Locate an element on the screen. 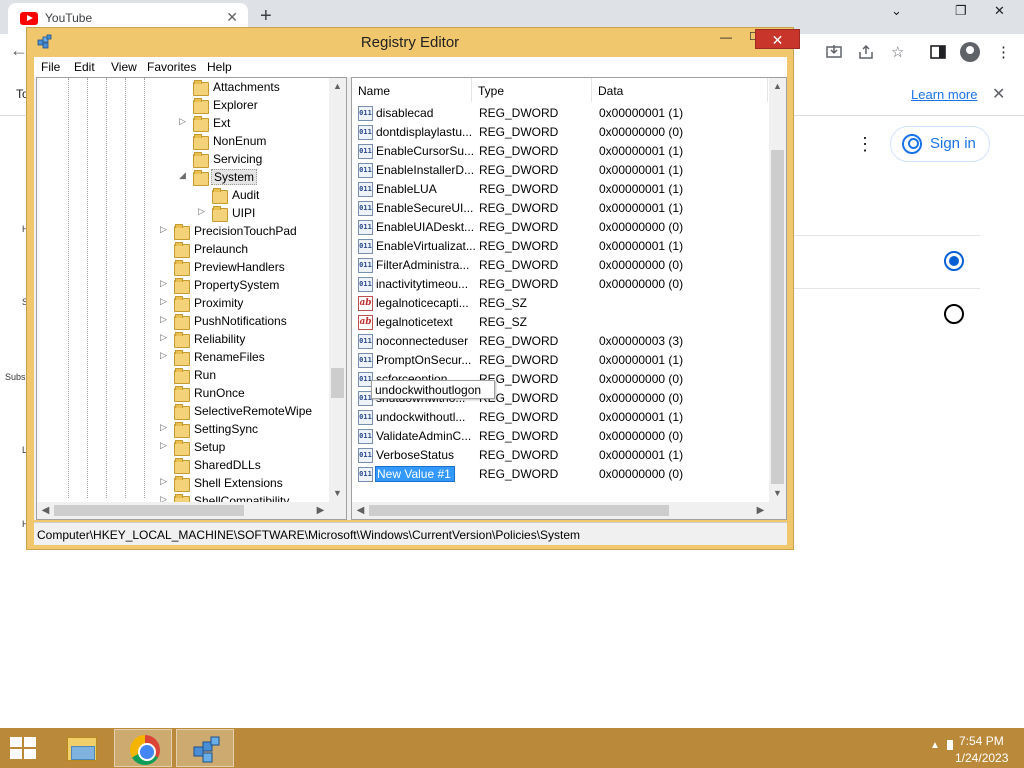 The image size is (1024, 768). clock-date: 1/24/2023 is located at coordinates (981, 758).